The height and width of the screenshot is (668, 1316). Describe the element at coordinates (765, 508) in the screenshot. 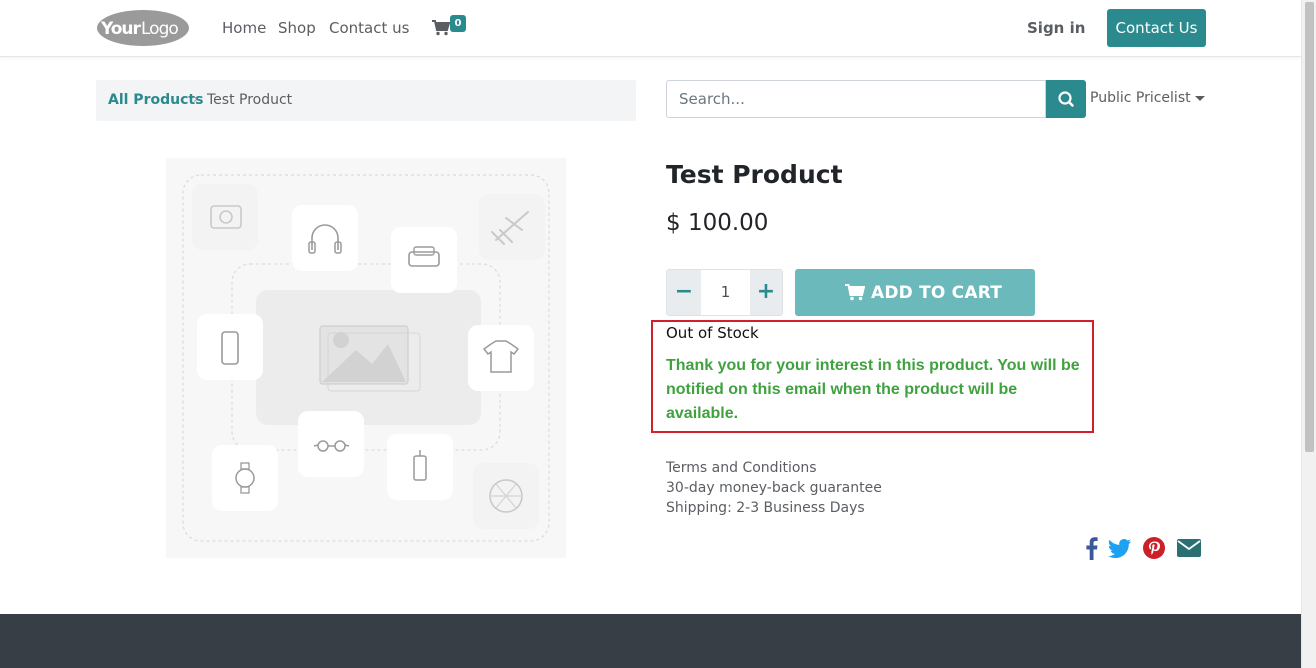

I see `shipping-info: Shipping: 2-3 Business Days` at that location.